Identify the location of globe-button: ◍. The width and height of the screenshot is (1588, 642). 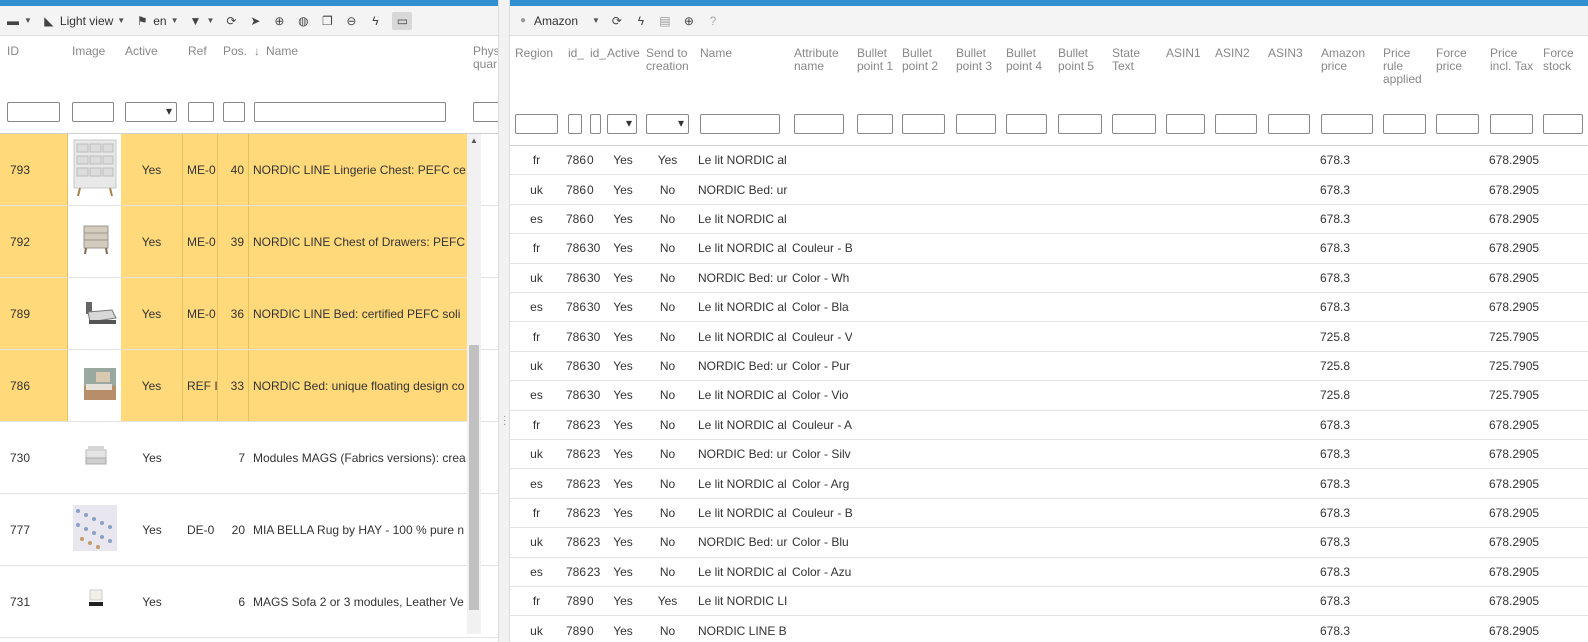
(303, 21).